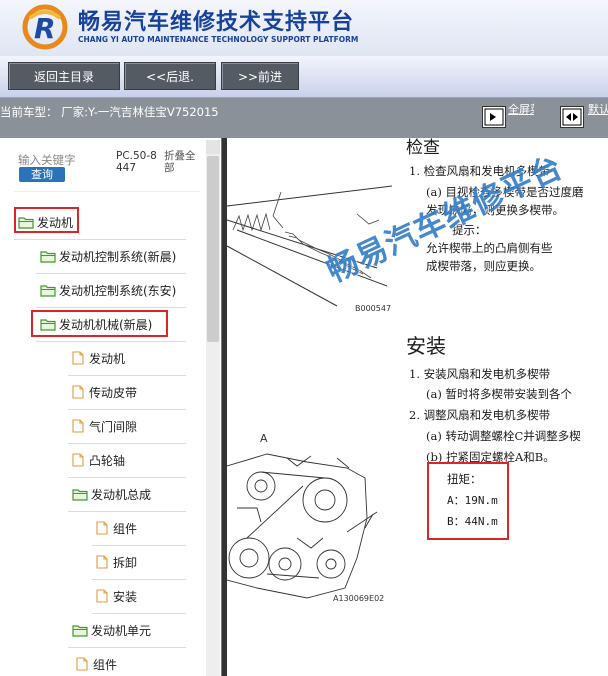 This screenshot has width=608, height=676. I want to click on tree-item: 发动机总成, so click(111, 494).